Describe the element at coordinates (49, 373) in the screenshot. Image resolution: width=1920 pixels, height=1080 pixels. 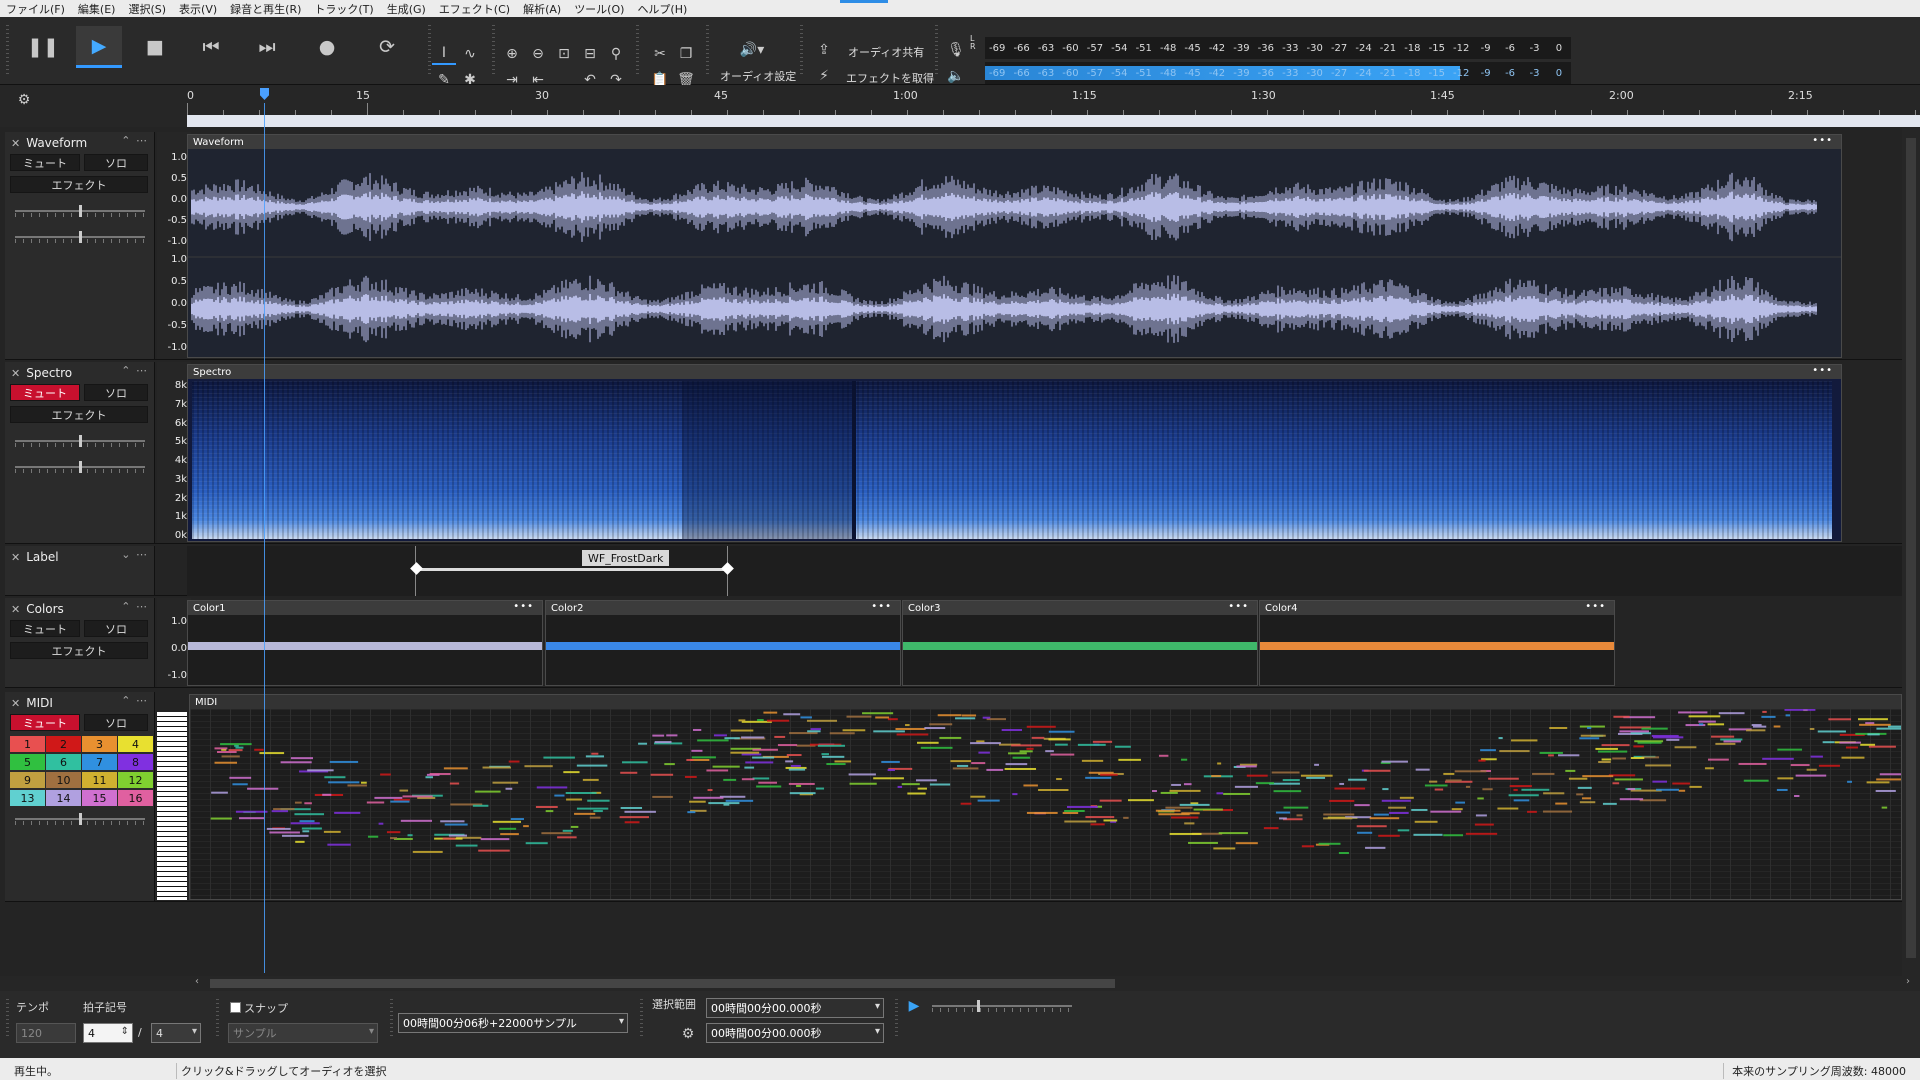
I see `track-name: Spectro` at that location.